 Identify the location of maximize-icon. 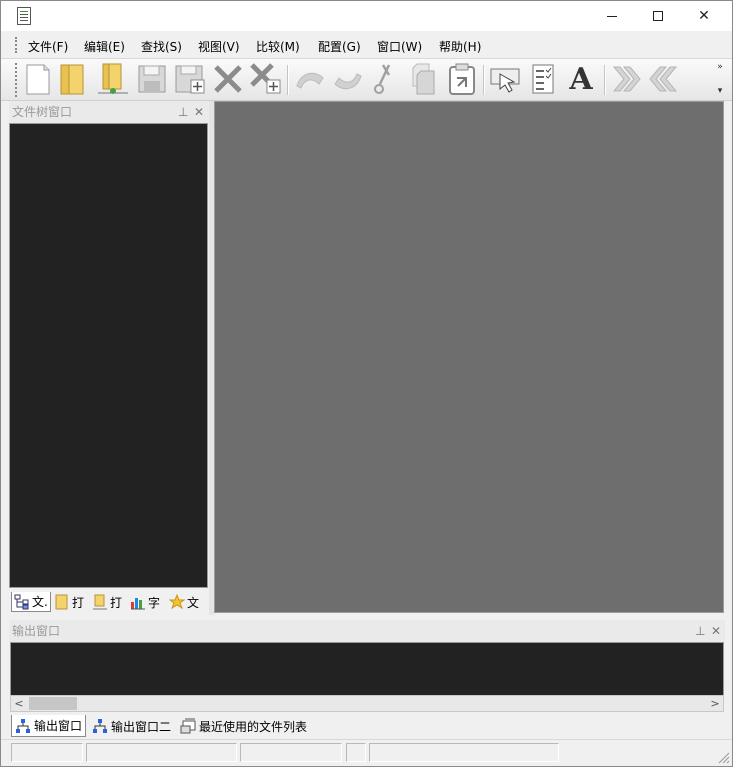
(658, 16).